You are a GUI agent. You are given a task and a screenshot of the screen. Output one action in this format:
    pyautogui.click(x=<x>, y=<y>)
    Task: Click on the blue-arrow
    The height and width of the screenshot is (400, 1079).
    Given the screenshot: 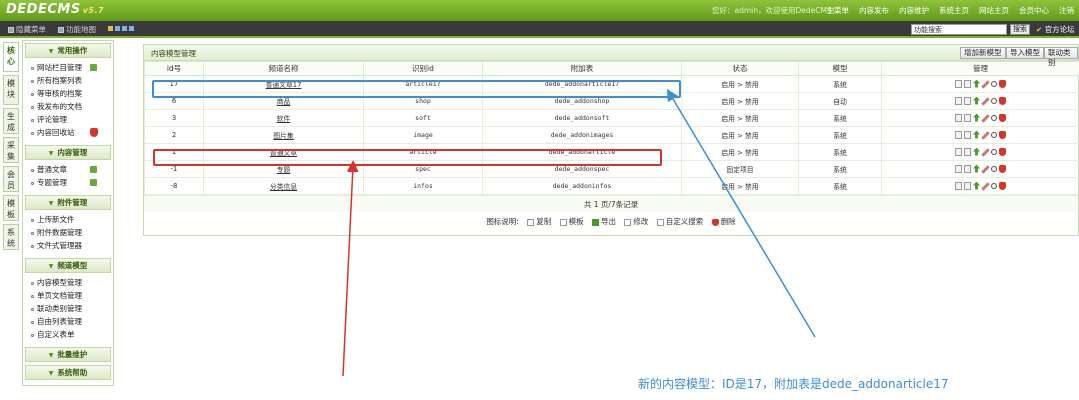 What is the action you would take?
    pyautogui.click(x=741, y=213)
    